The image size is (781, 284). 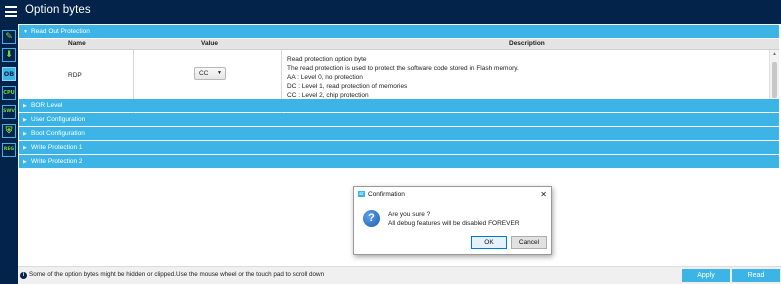 What do you see at coordinates (11, 11) in the screenshot?
I see `menu-icon` at bounding box center [11, 11].